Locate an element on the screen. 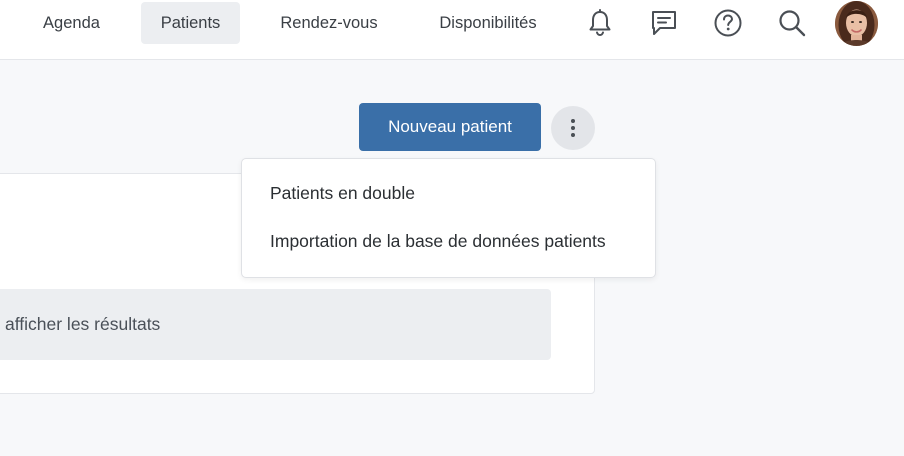 This screenshot has width=904, height=456. search-icon is located at coordinates (792, 23).